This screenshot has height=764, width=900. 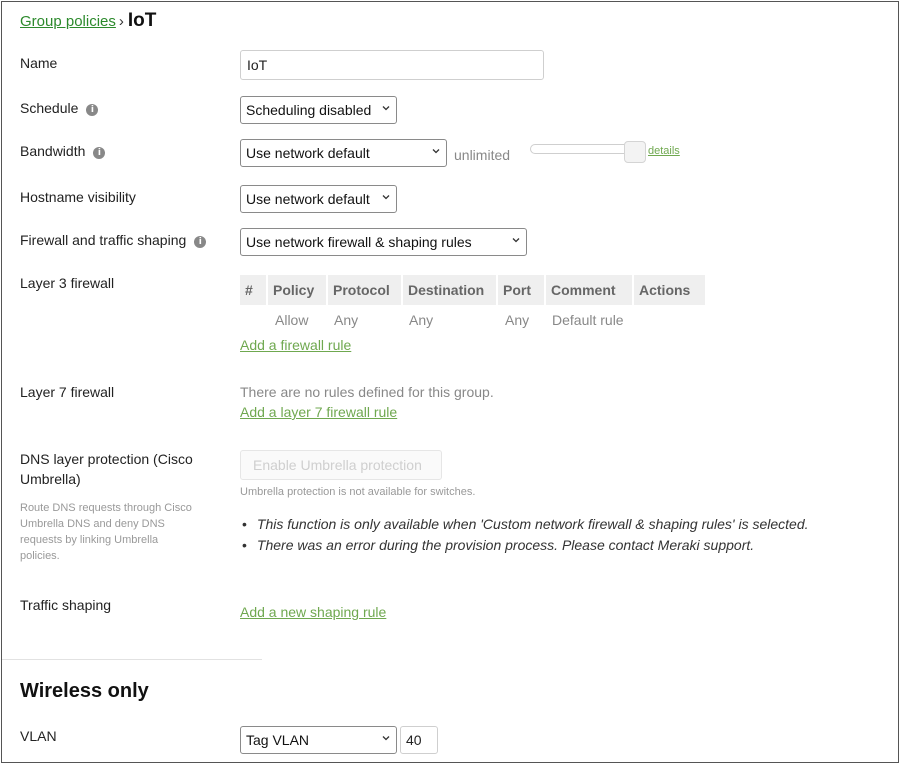 I want to click on name-label: Name, so click(x=39, y=63).